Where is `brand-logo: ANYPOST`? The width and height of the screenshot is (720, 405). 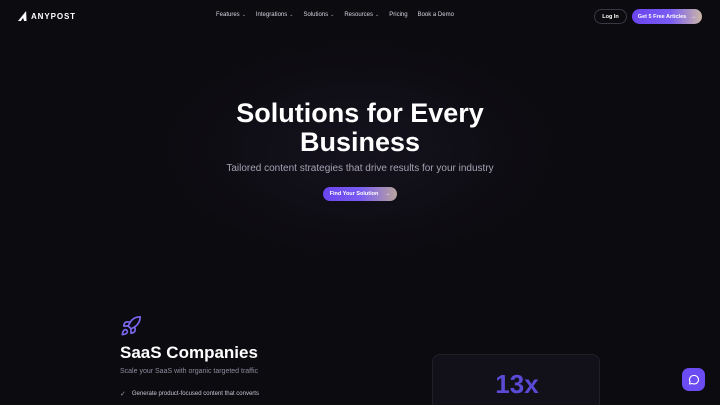
brand-logo: ANYPOST is located at coordinates (47, 16).